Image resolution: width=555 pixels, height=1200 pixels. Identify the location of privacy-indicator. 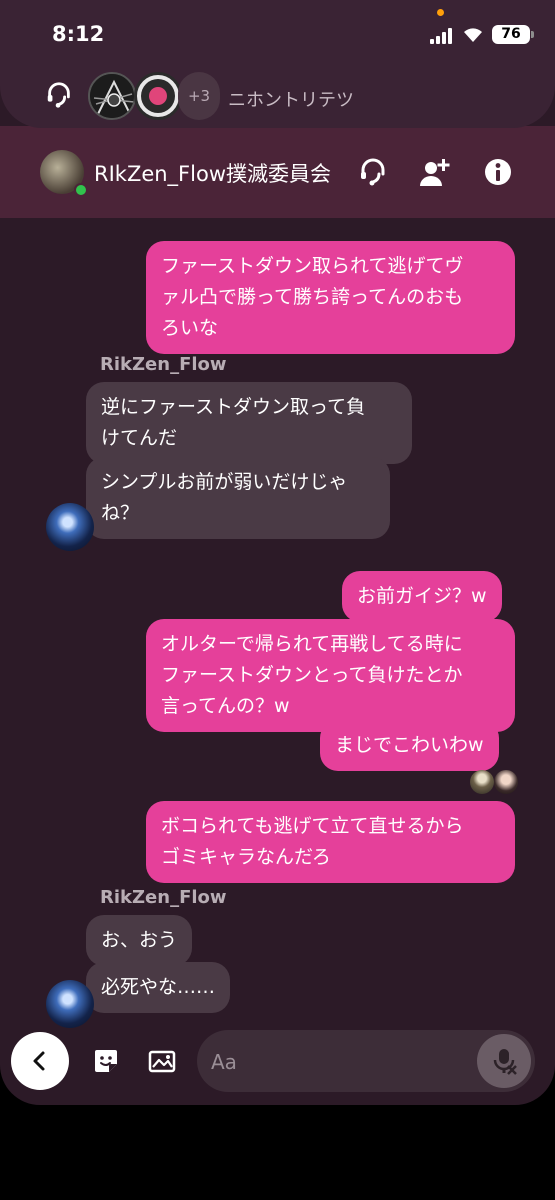
(440, 12).